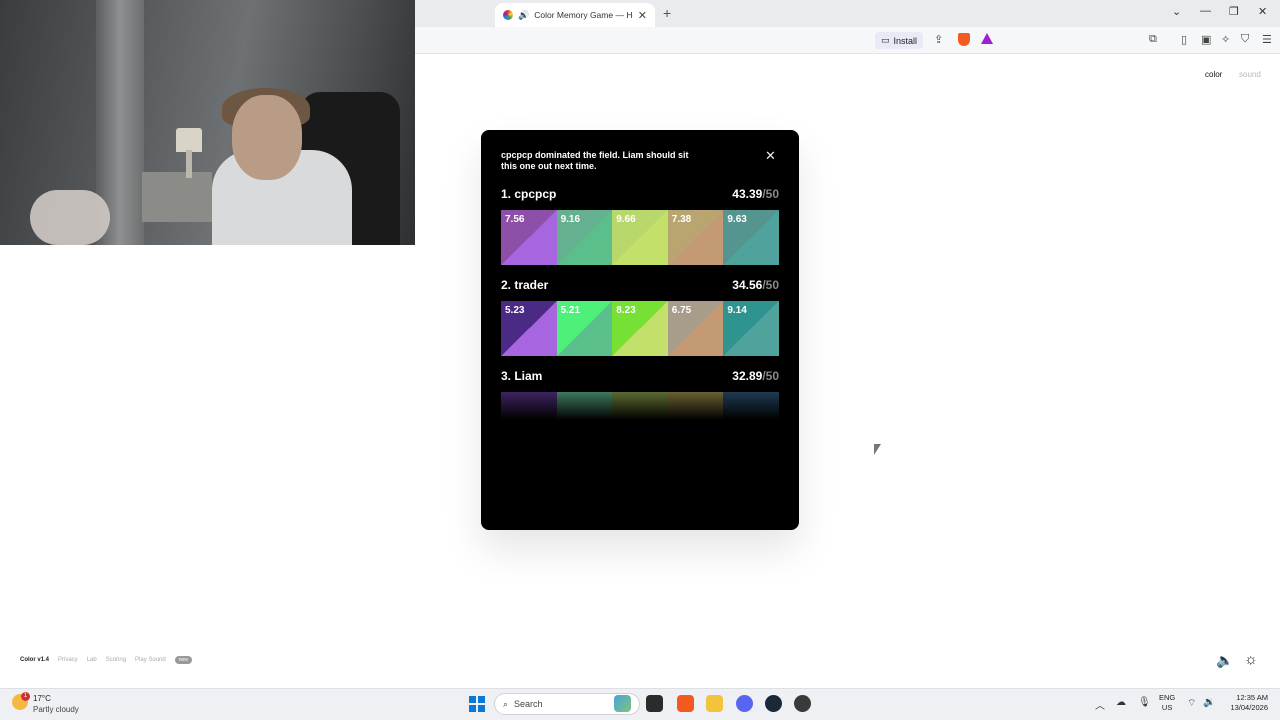  I want to click on player-score: 32.89/50, so click(755, 376).